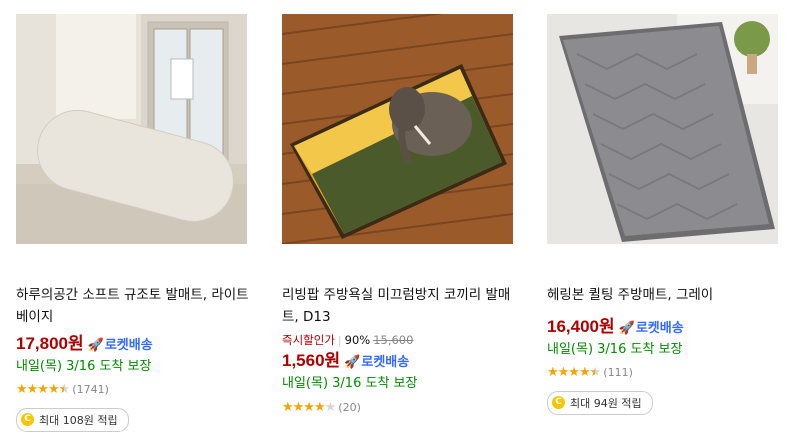 Image resolution: width=794 pixels, height=445 pixels. I want to click on cashback-badge: C 최대 94원 적립, so click(600, 402).